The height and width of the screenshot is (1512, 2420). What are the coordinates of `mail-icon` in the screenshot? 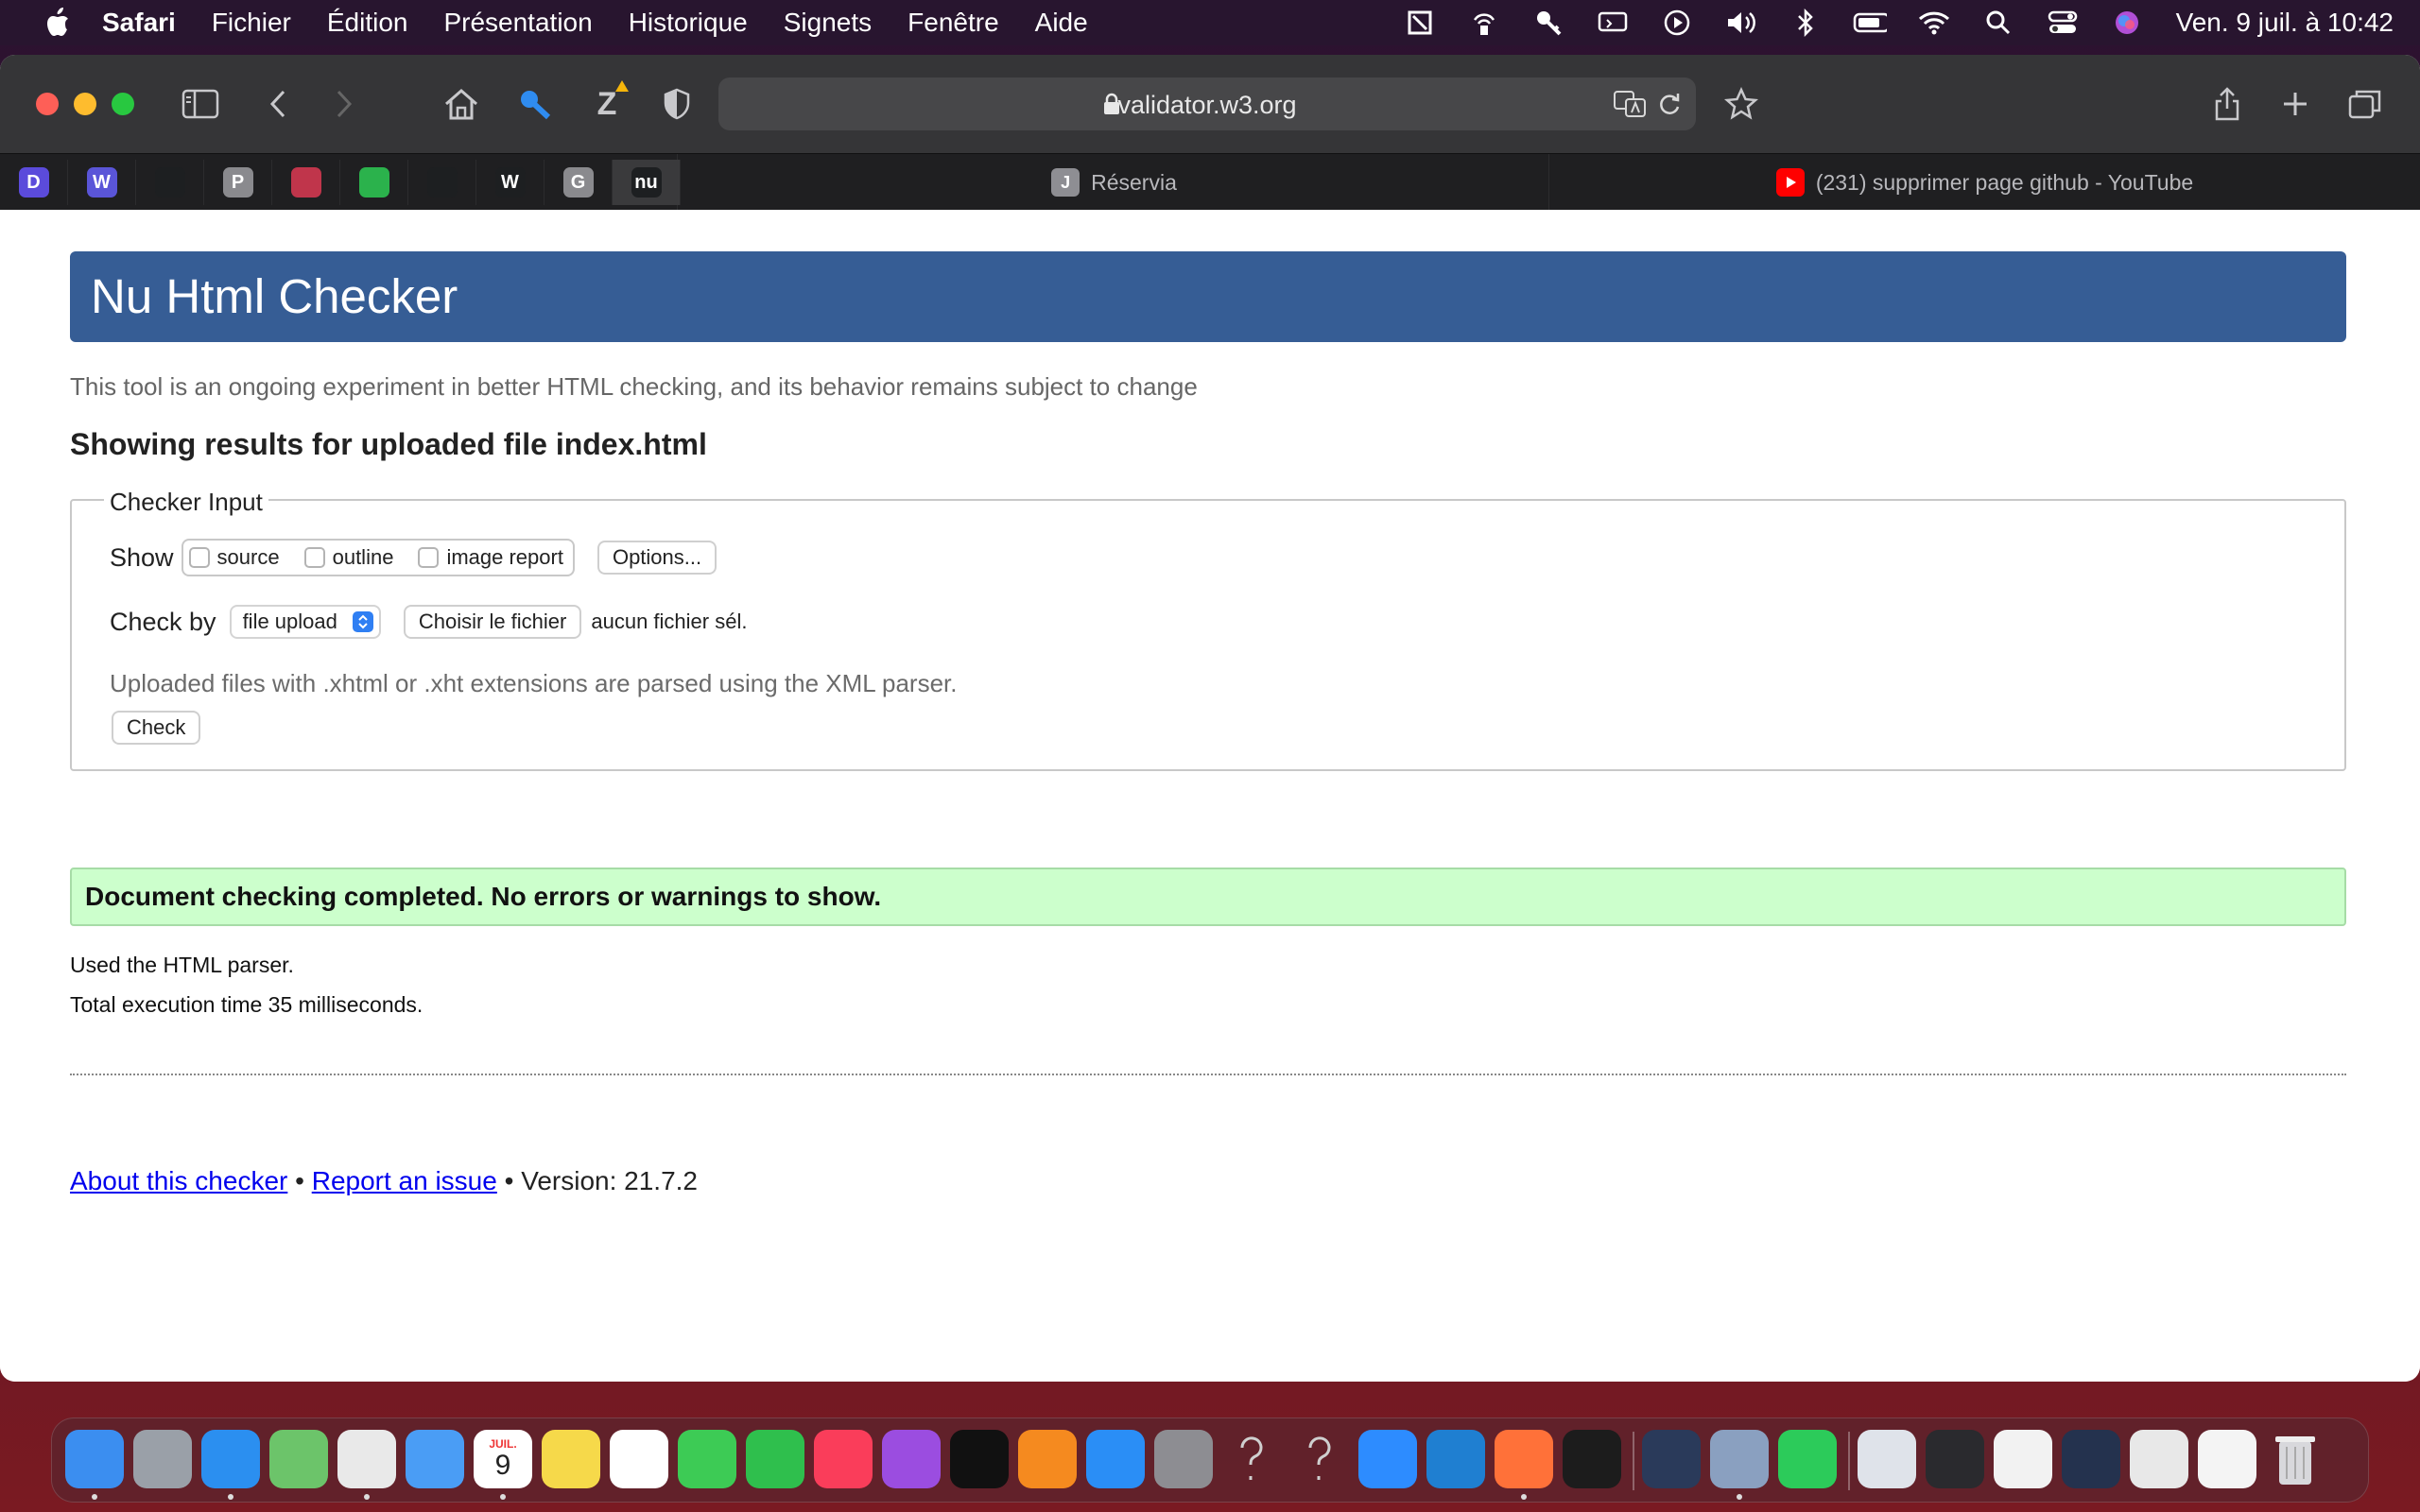 It's located at (435, 1459).